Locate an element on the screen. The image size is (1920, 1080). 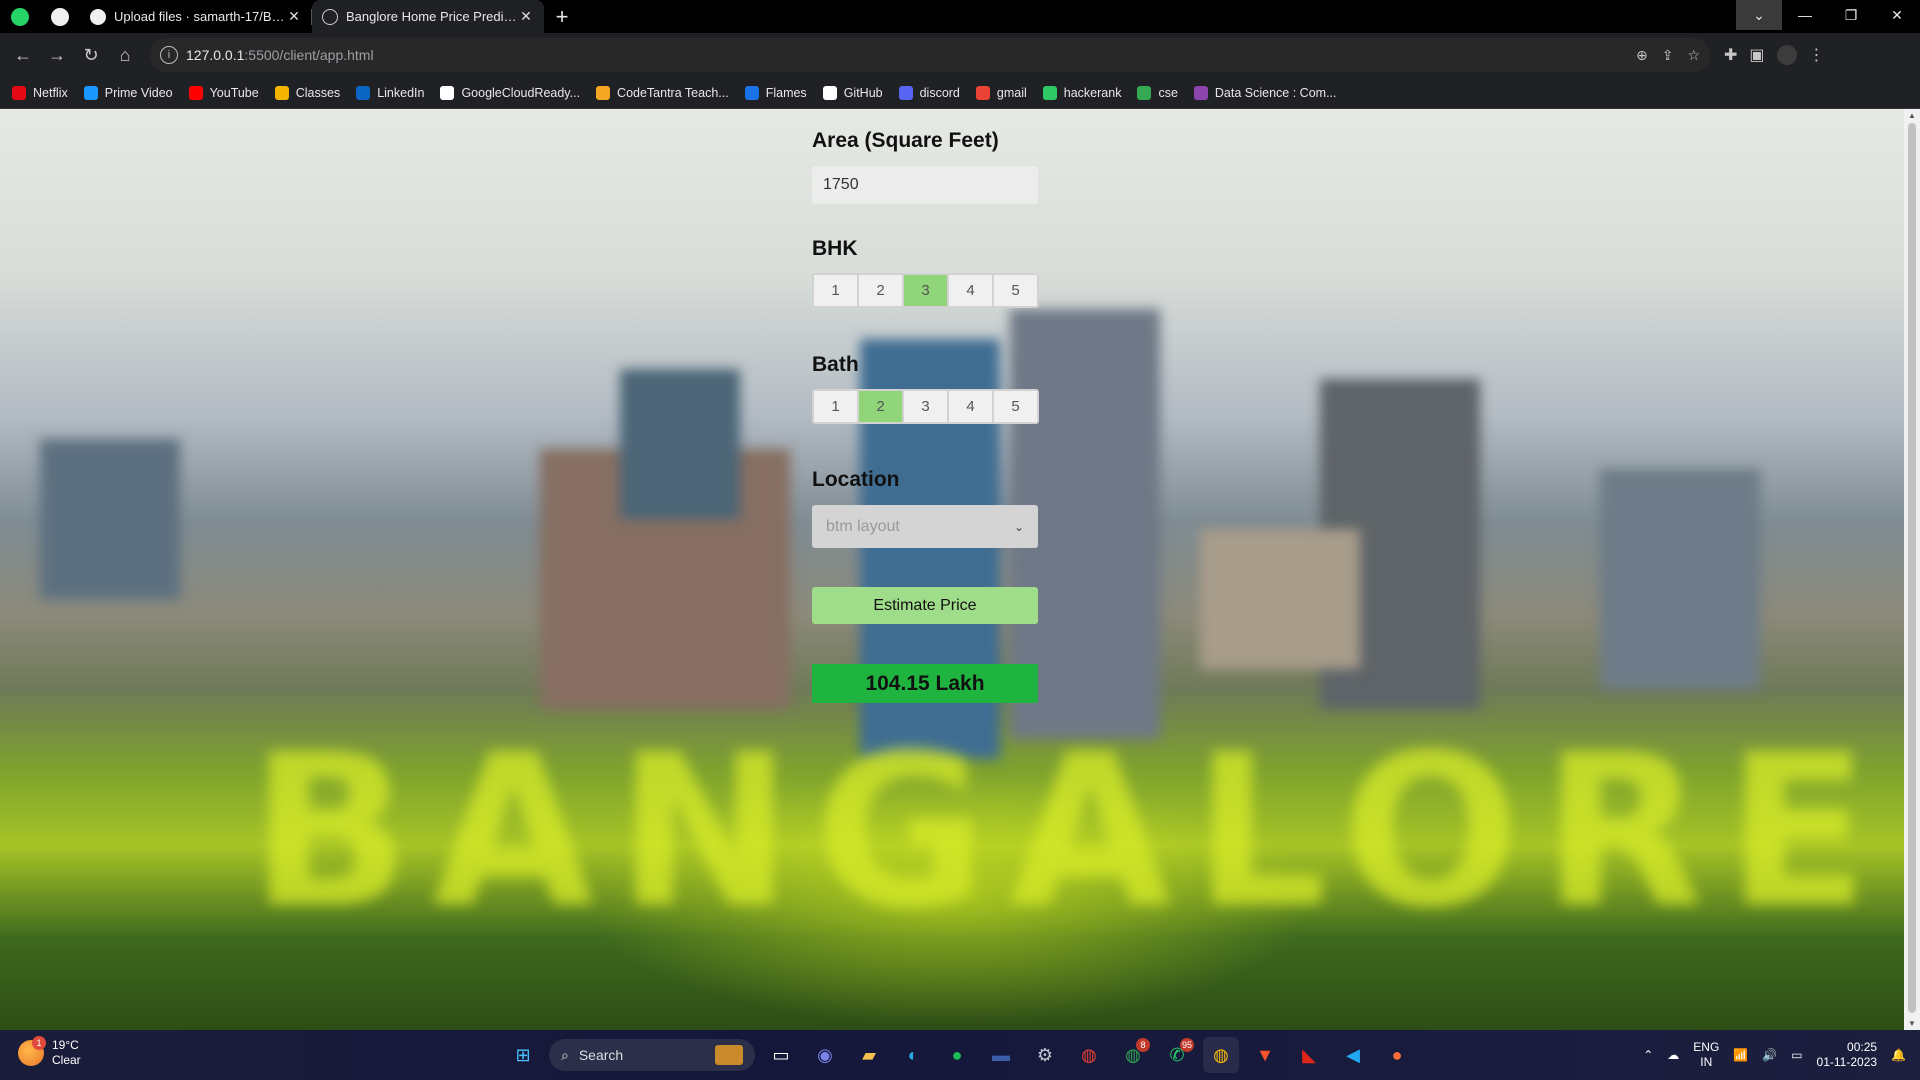
course-icon is located at coordinates (1200, 92).